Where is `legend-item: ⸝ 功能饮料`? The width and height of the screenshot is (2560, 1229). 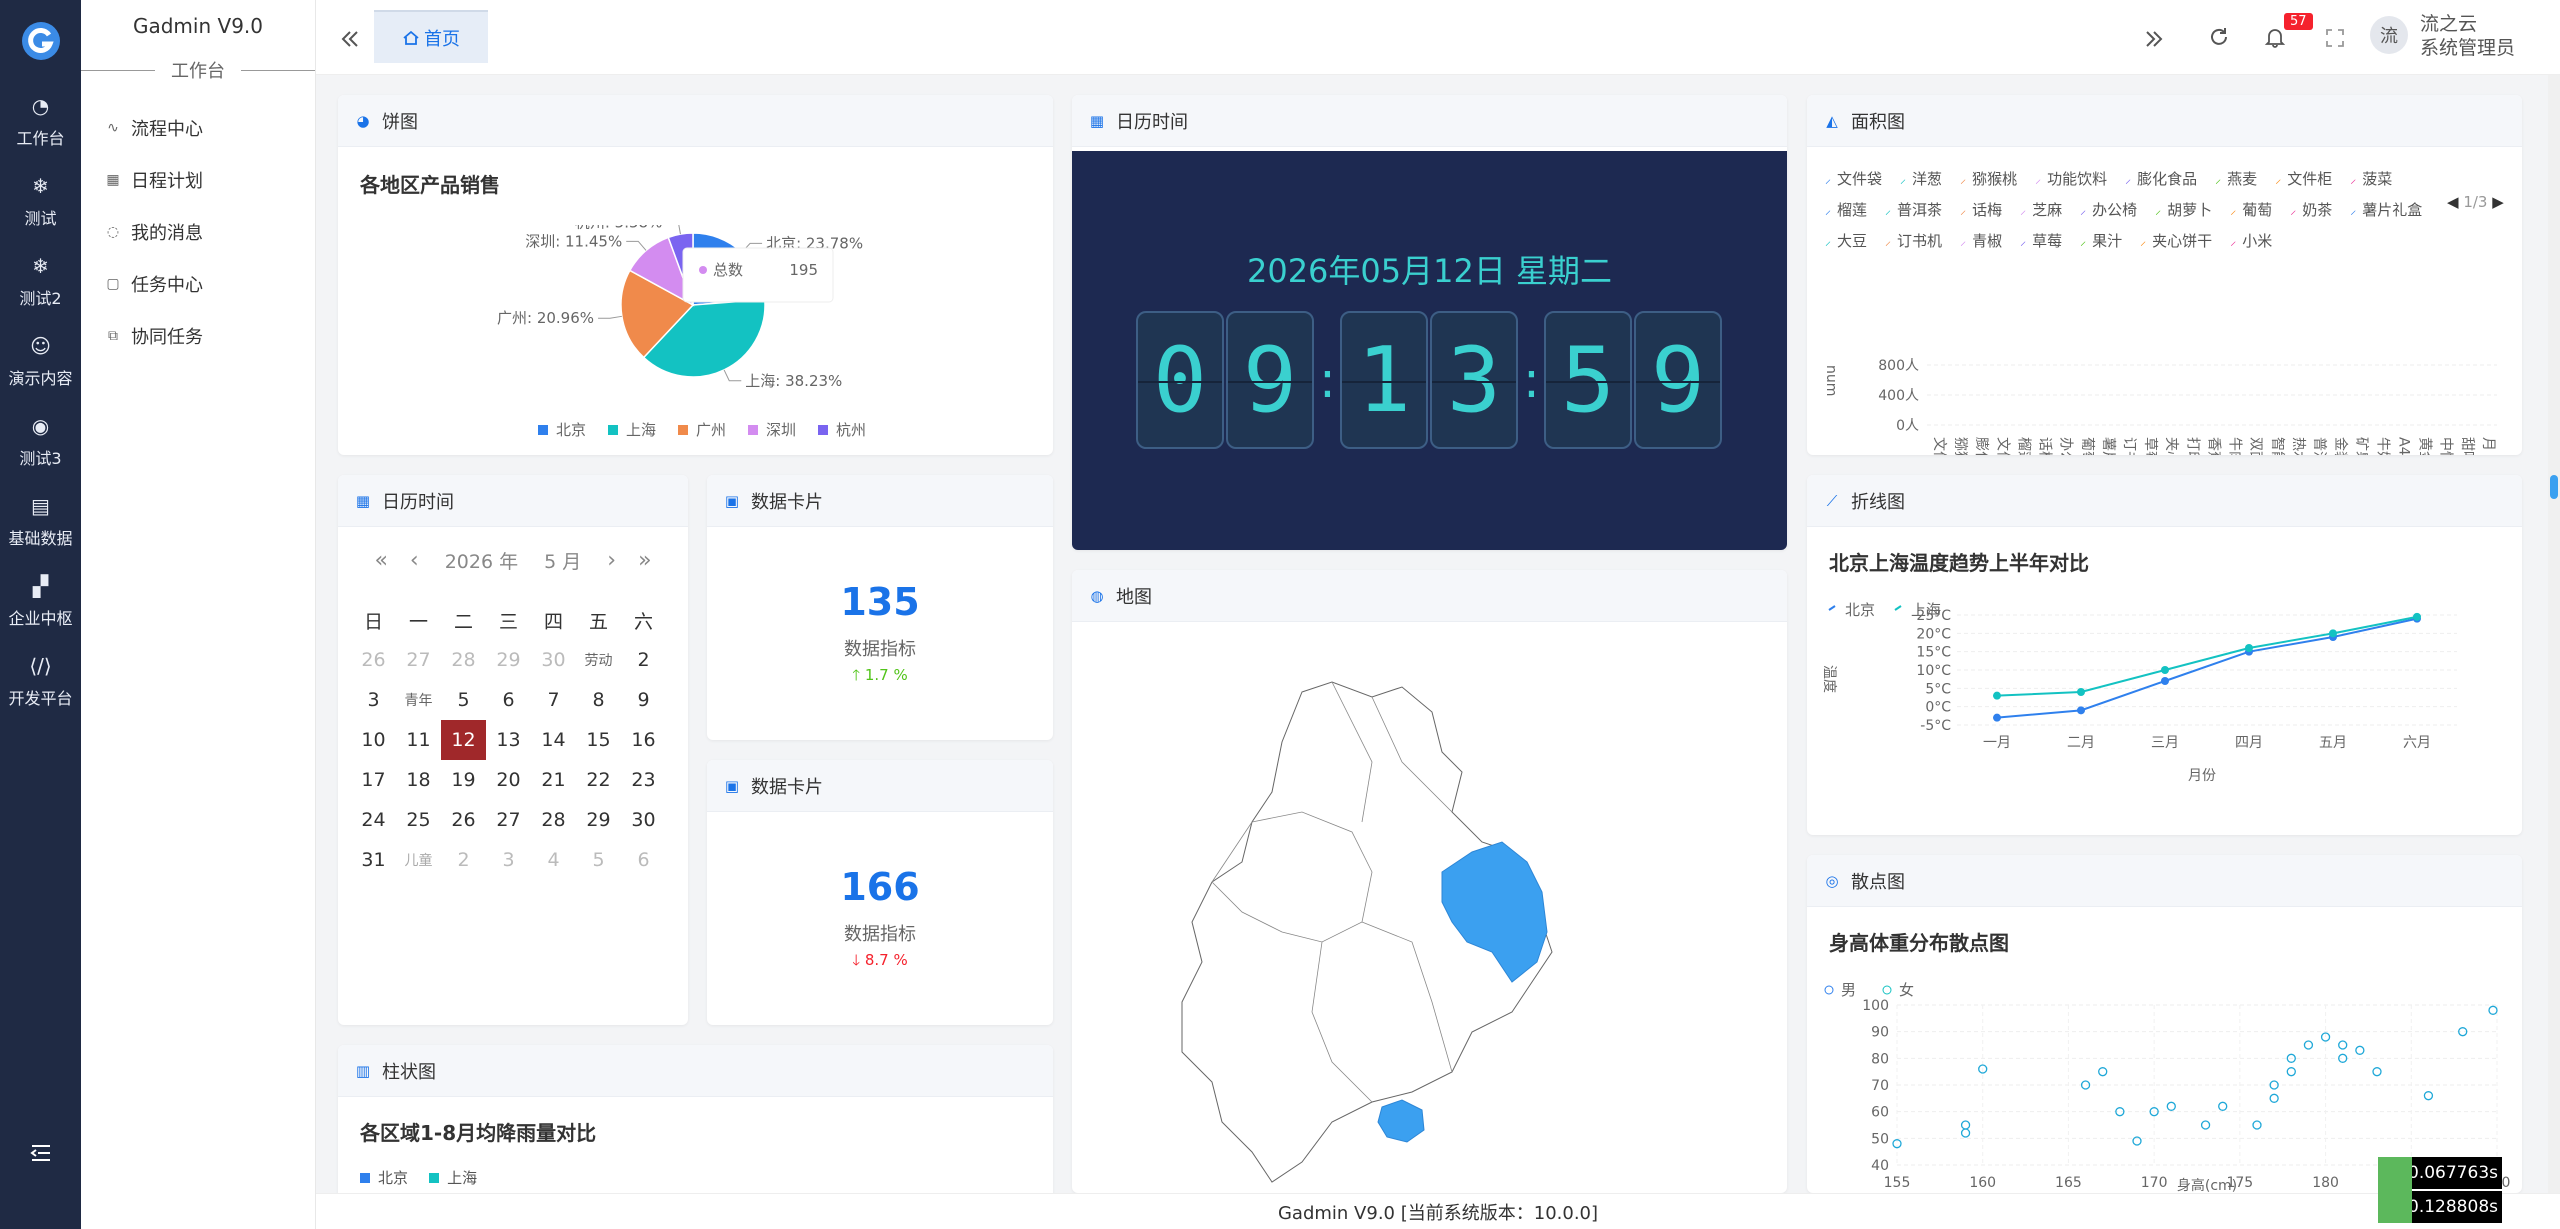
legend-item: ⸝ 功能饮料 is located at coordinates (2071, 179).